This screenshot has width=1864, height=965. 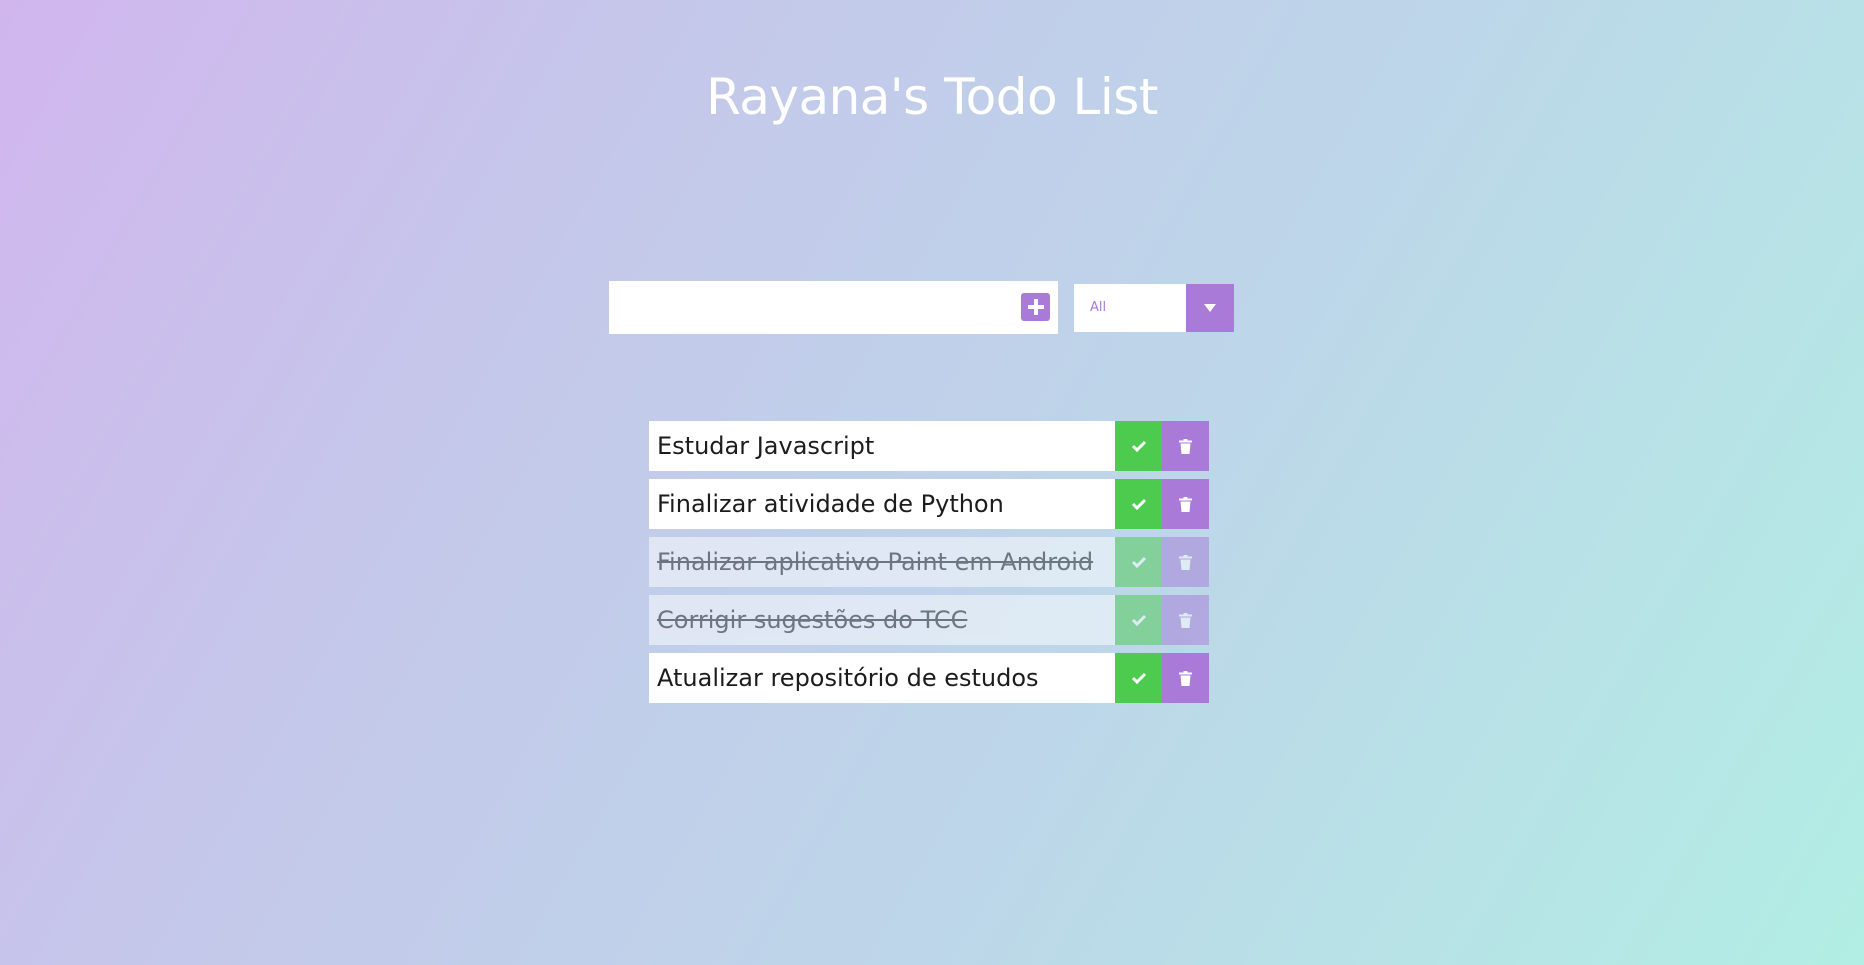 I want to click on filter-select: All, so click(x=1154, y=308).